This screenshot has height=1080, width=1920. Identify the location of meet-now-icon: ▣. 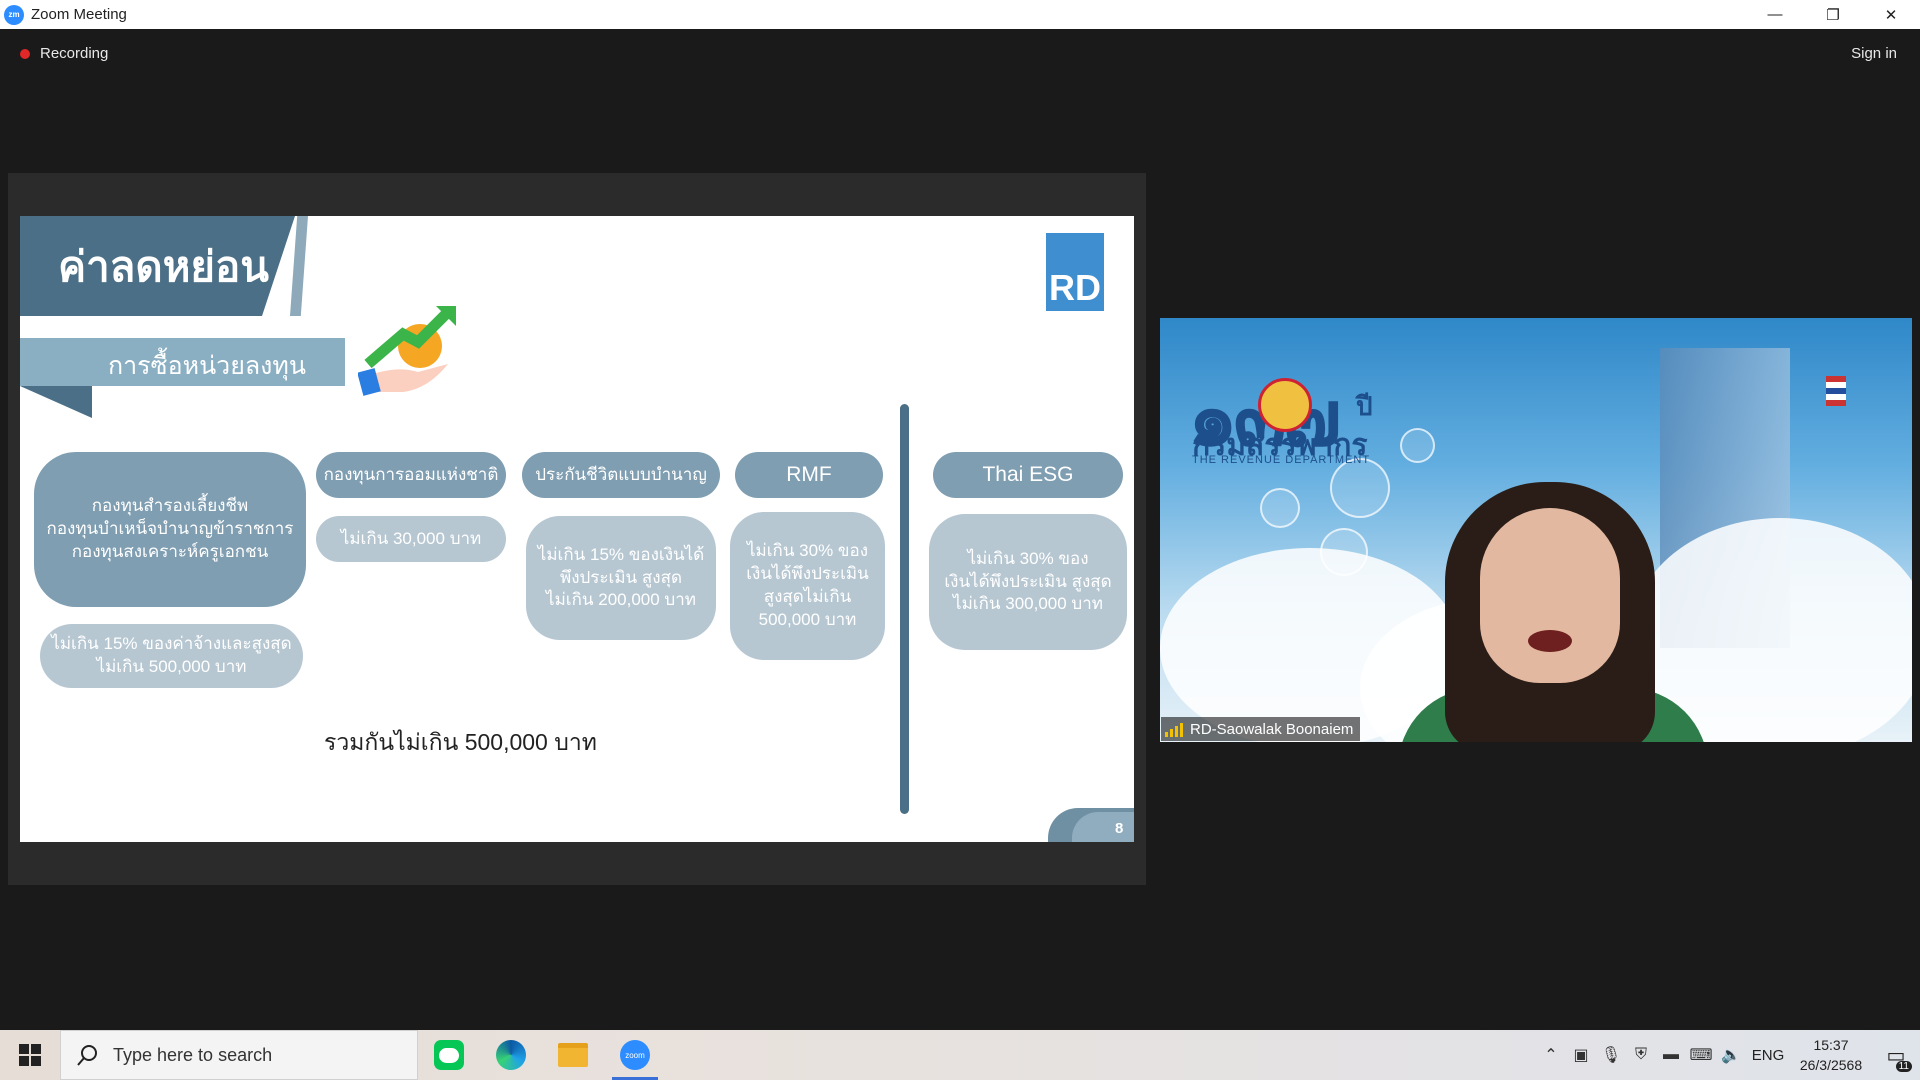
(1581, 1055).